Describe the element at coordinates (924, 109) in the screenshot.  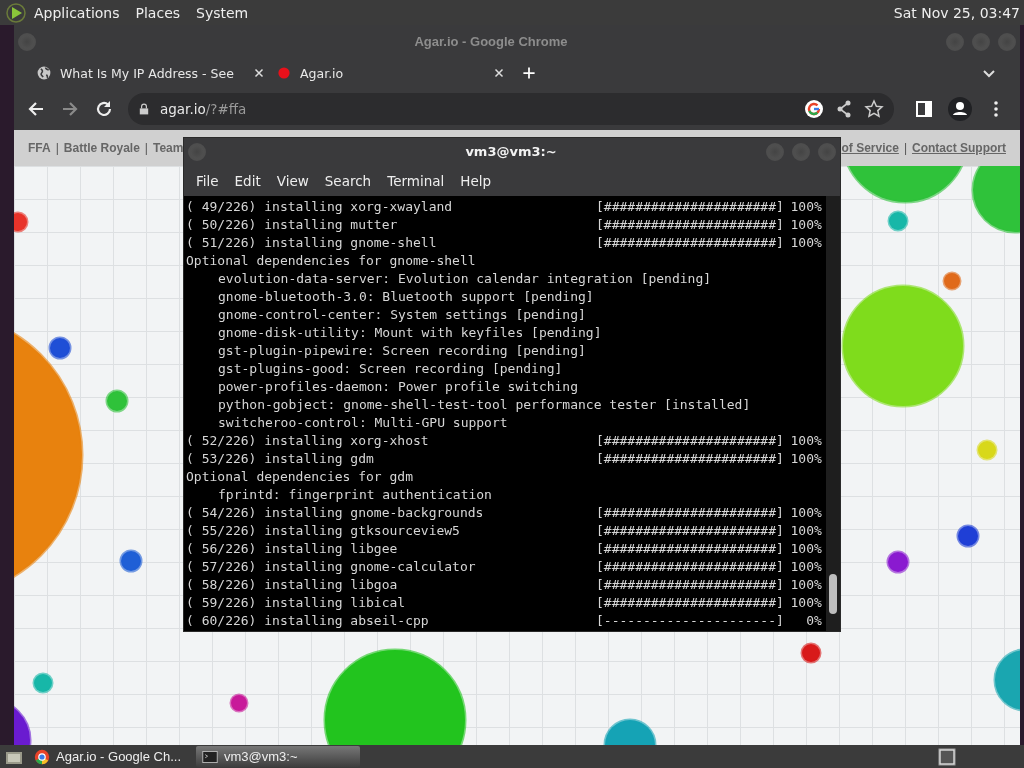
I see `side-panel-icon` at that location.